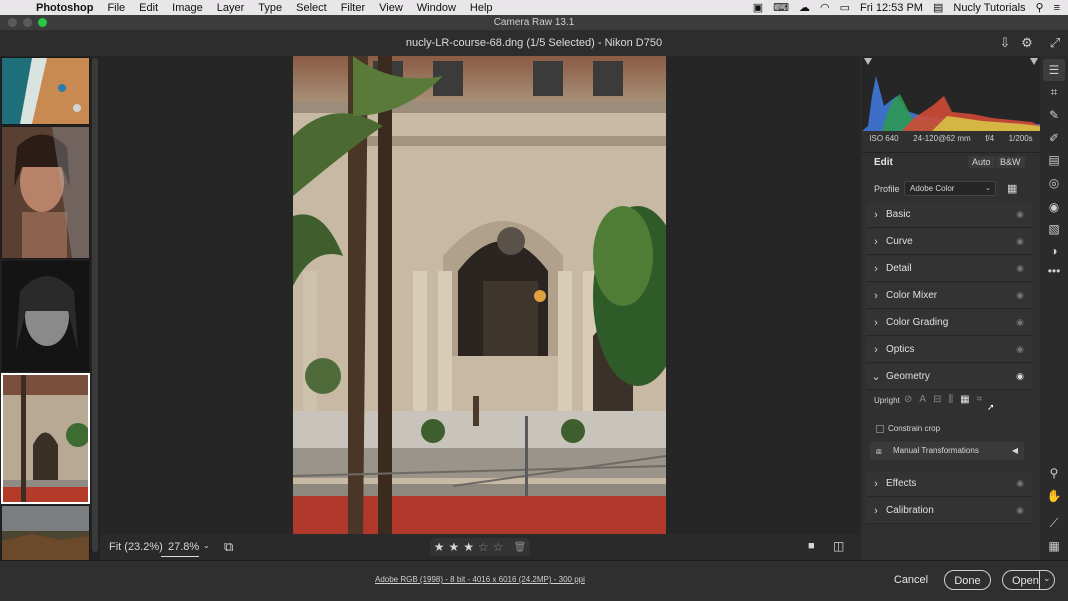 This screenshot has width=1068, height=601. I want to click on auto-button: Auto, so click(981, 162).